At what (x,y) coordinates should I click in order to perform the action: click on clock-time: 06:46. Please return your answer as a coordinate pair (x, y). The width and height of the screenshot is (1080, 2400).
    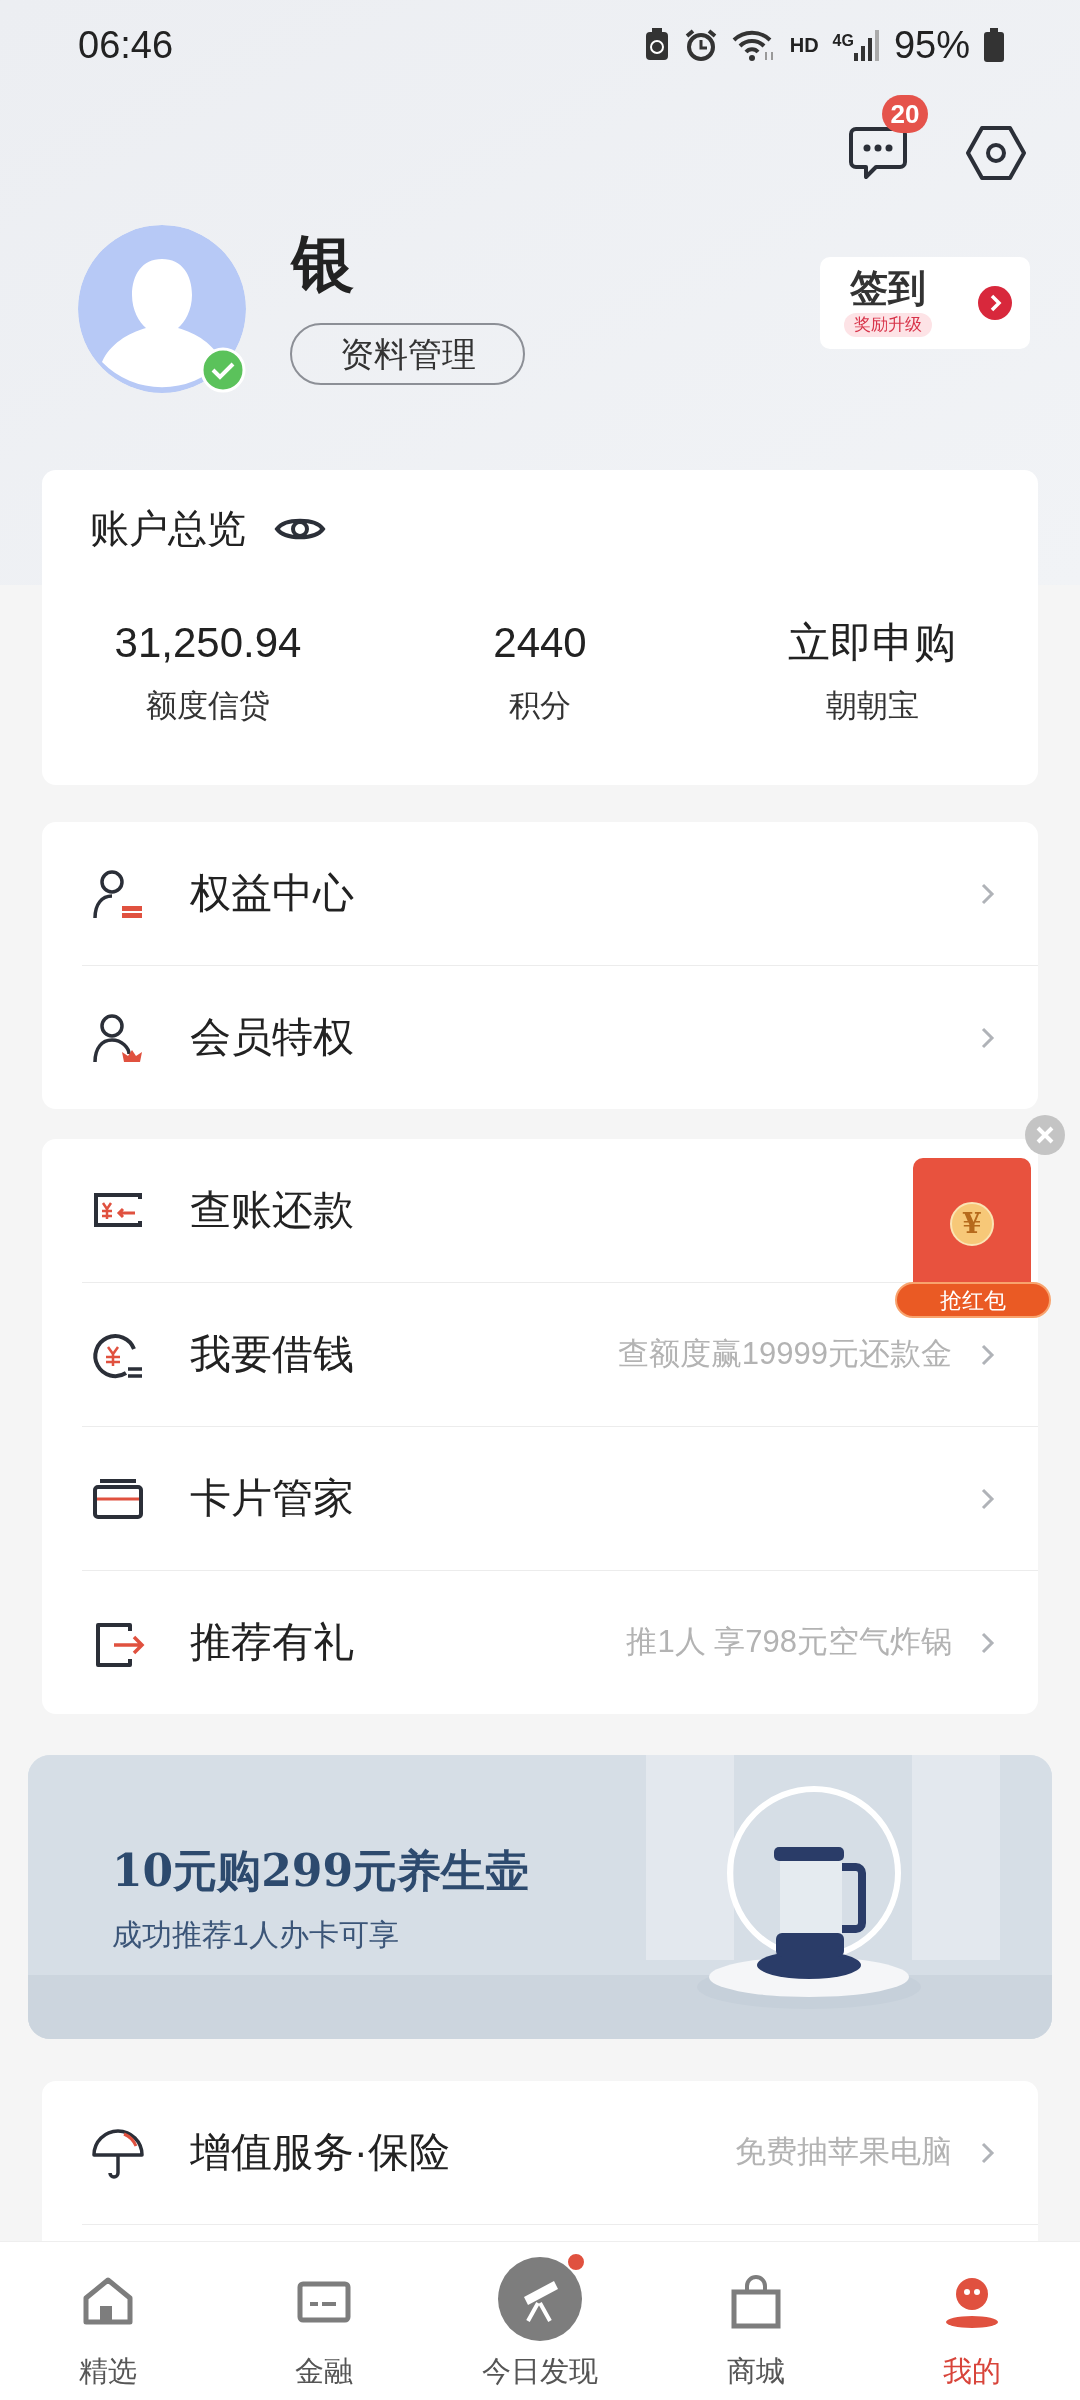
    Looking at the image, I should click on (126, 45).